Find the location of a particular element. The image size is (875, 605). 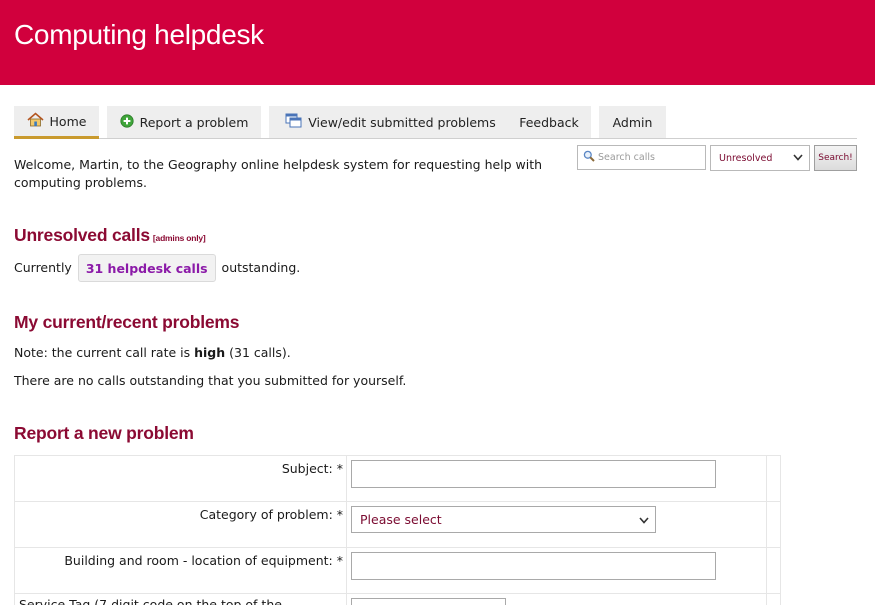

tab-admin: Admin is located at coordinates (632, 122).